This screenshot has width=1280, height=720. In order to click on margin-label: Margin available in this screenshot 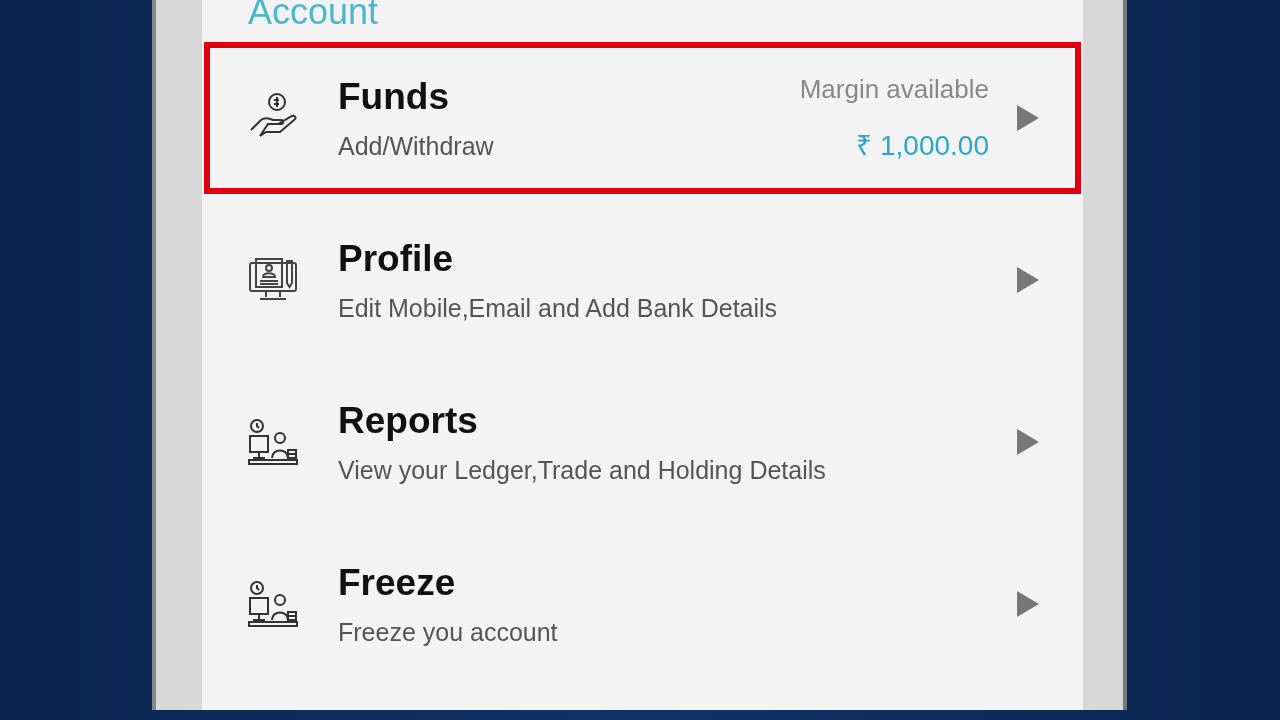, I will do `click(894, 89)`.